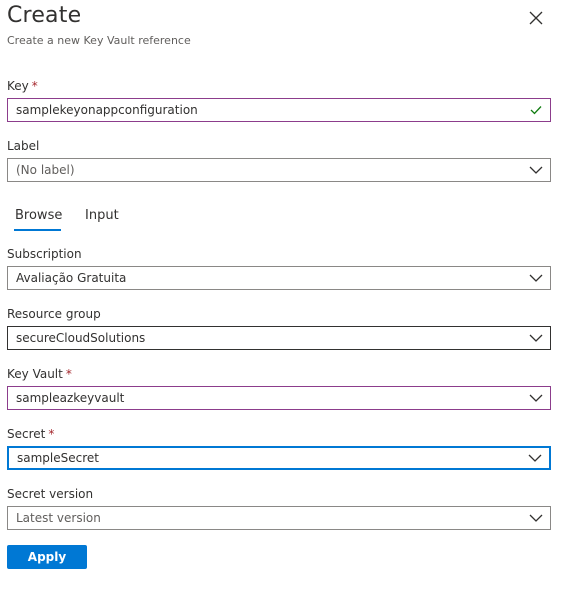 The image size is (562, 602). What do you see at coordinates (279, 398) in the screenshot?
I see `key-vault-dropdown: sampleazkeyvault` at bounding box center [279, 398].